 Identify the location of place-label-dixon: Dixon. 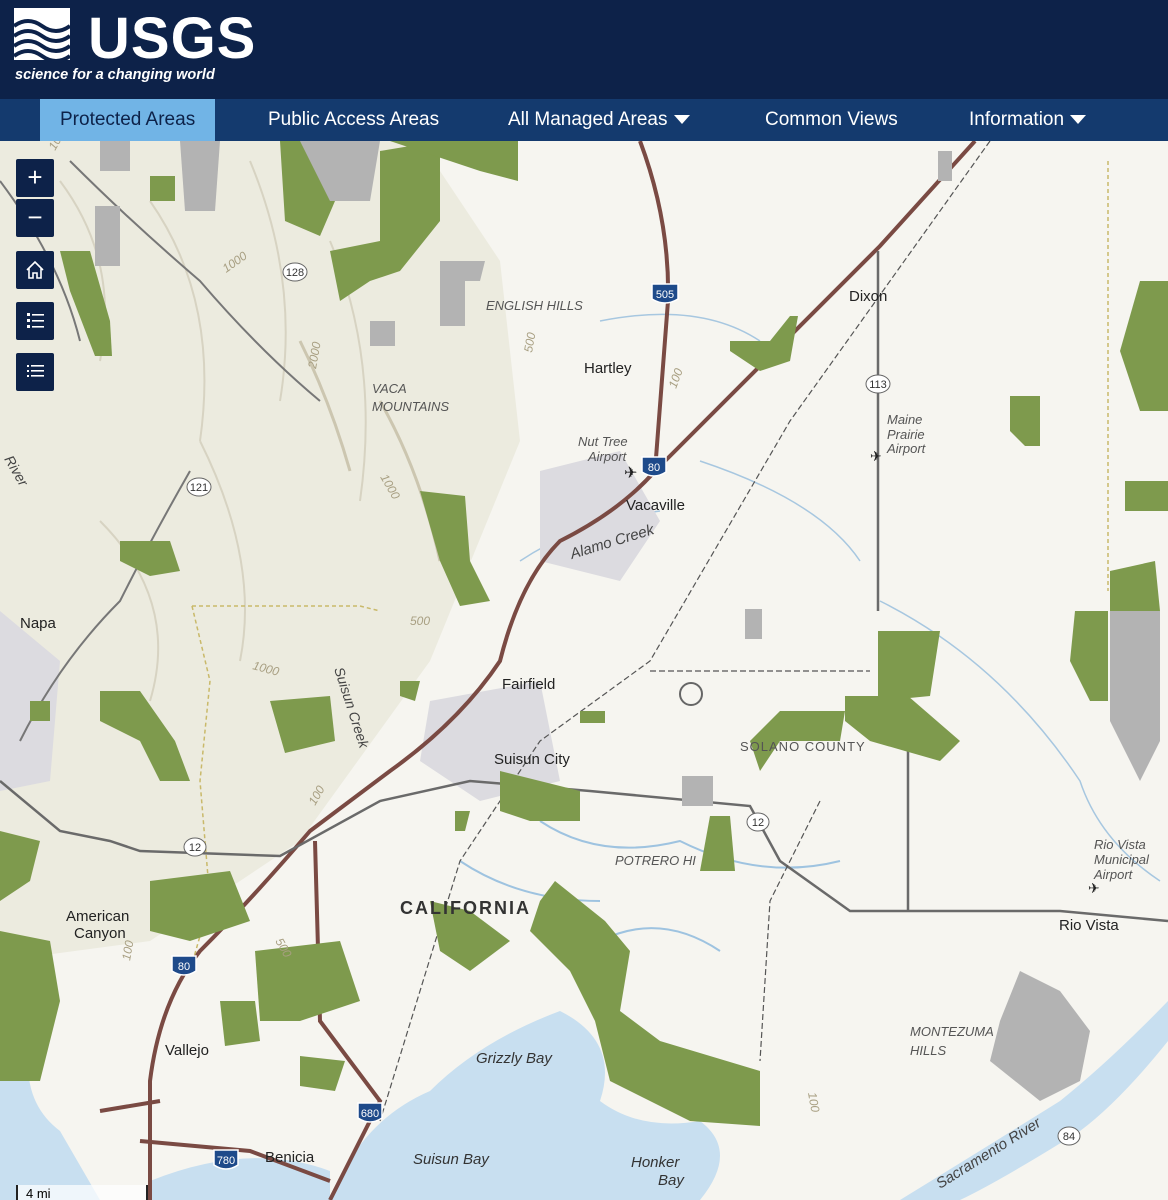
(868, 296).